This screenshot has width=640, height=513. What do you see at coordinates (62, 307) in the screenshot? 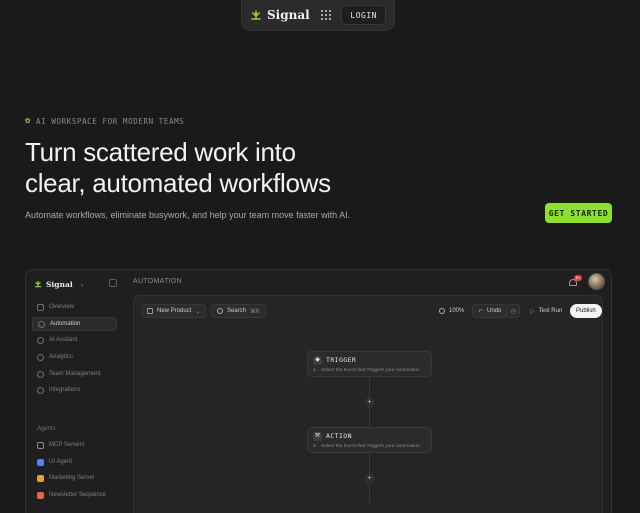
I see `sidebar-item-label: Overview` at bounding box center [62, 307].